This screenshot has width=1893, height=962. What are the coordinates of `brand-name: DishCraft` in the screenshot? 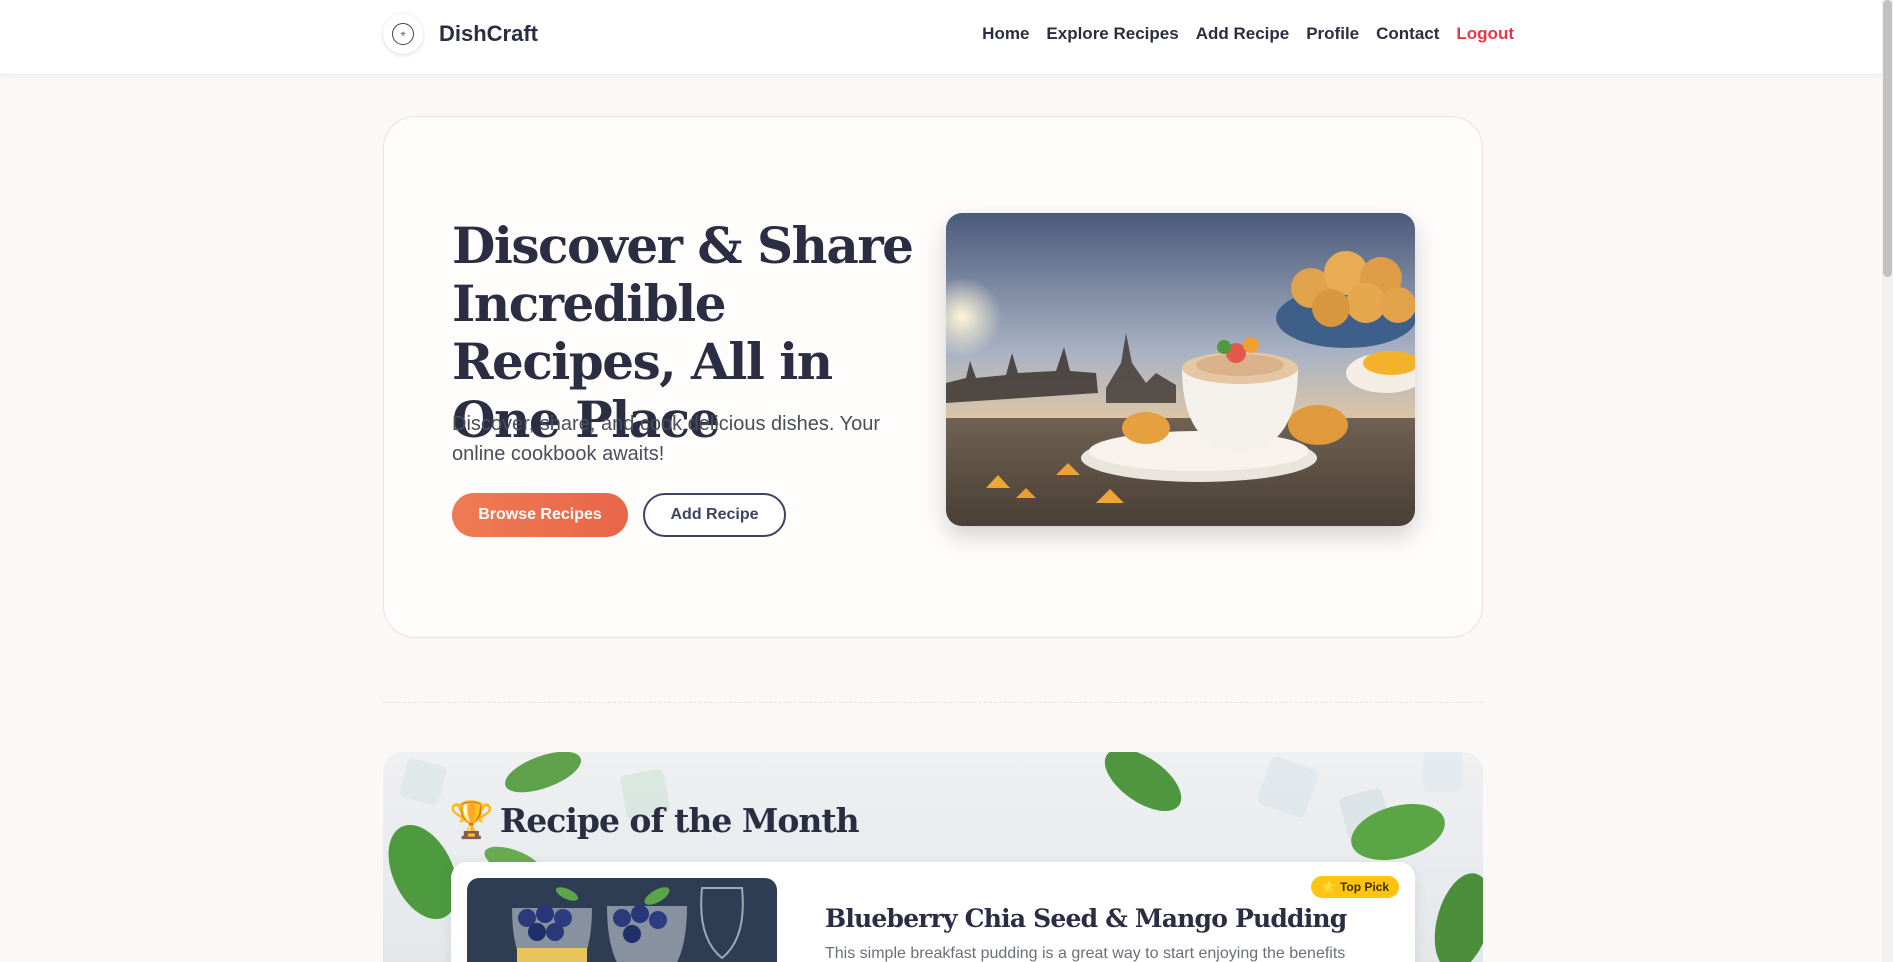 It's located at (488, 34).